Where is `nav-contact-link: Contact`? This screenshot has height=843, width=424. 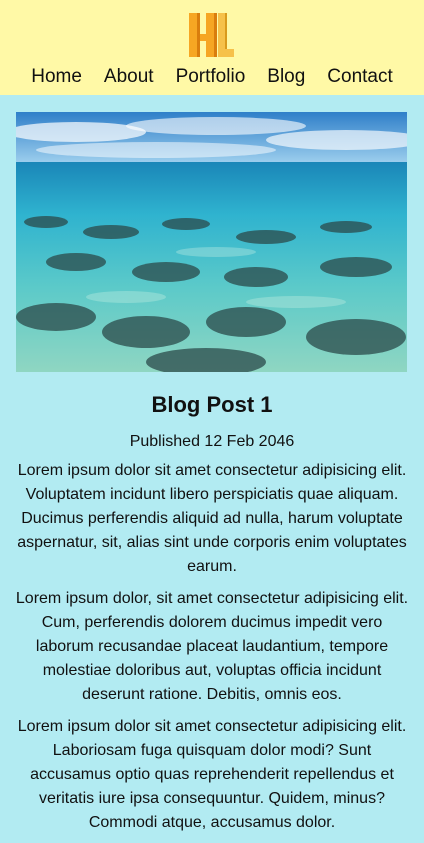 nav-contact-link: Contact is located at coordinates (354, 77).